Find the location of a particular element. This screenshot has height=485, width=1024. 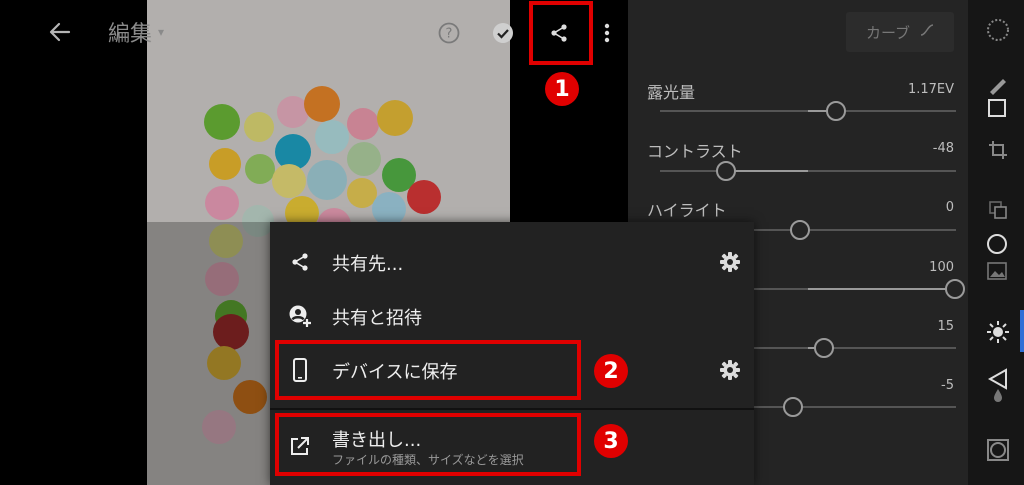

callout-badge-1: 1 is located at coordinates (562, 89).